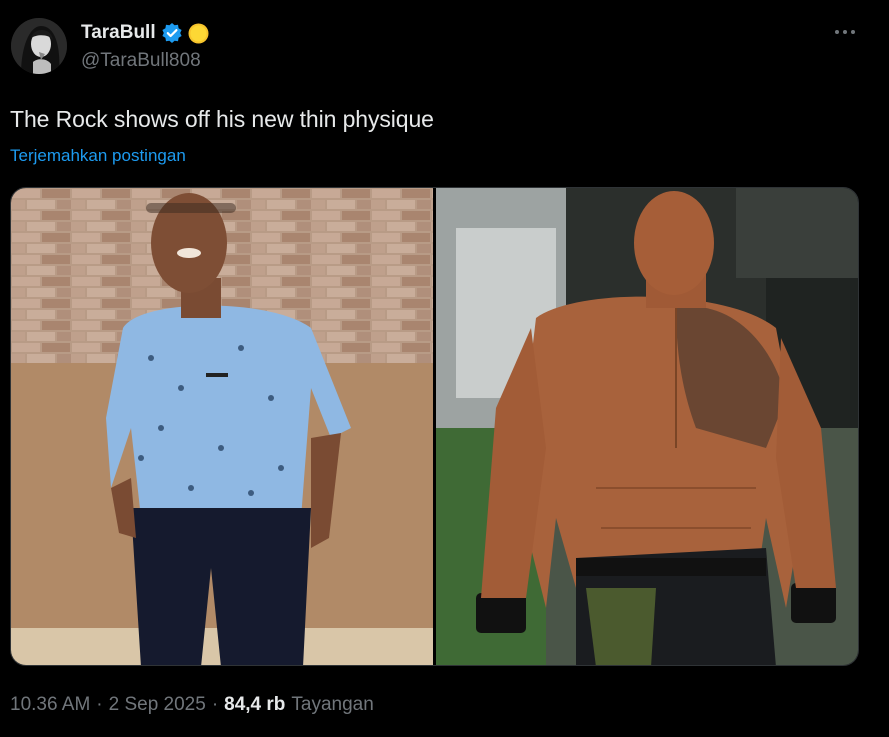 This screenshot has height=737, width=889. Describe the element at coordinates (157, 705) in the screenshot. I see `tweet-date: 2 Sep 2025` at that location.